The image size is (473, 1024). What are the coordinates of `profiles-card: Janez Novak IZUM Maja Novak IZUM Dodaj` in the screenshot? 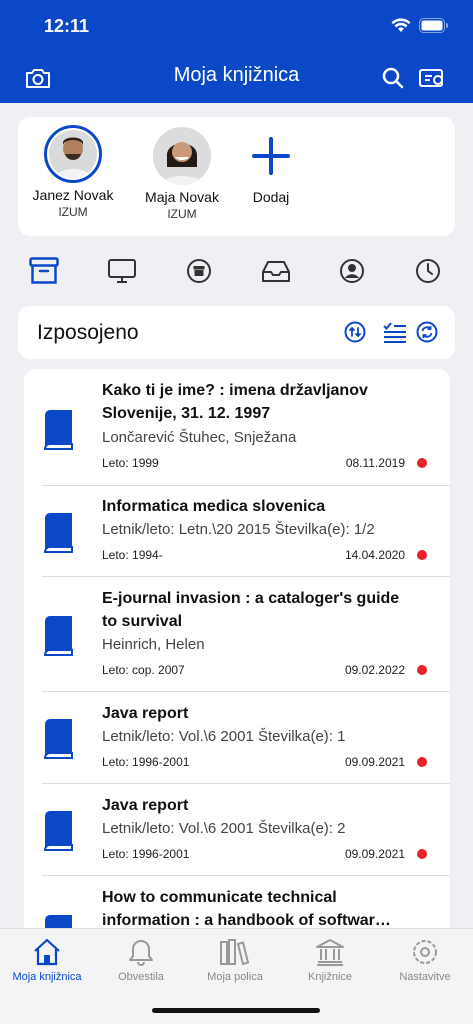 It's located at (236, 176).